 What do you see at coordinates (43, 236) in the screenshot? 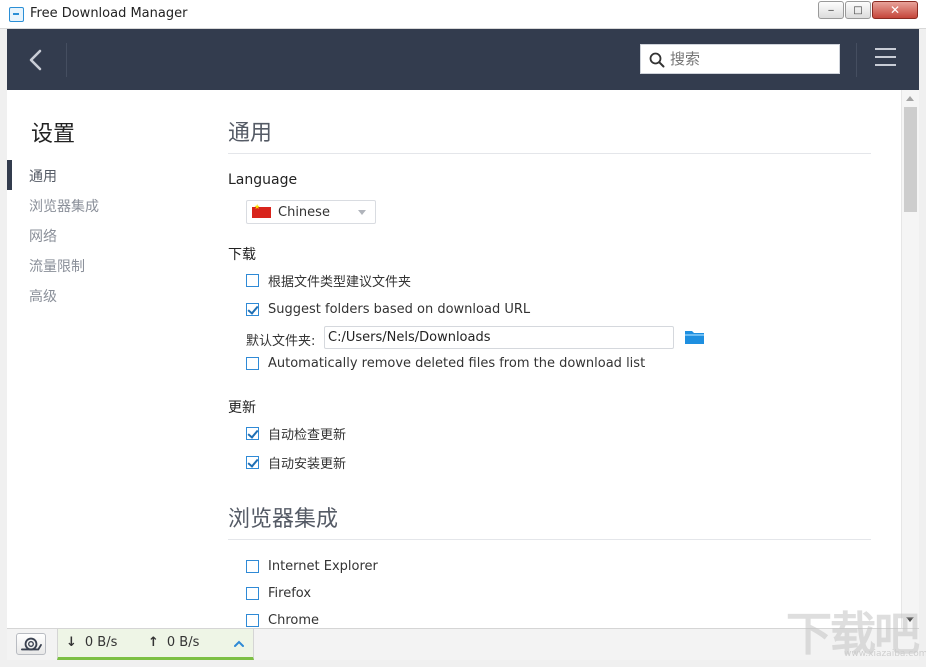
I see `sidebar-item-network: 网络` at bounding box center [43, 236].